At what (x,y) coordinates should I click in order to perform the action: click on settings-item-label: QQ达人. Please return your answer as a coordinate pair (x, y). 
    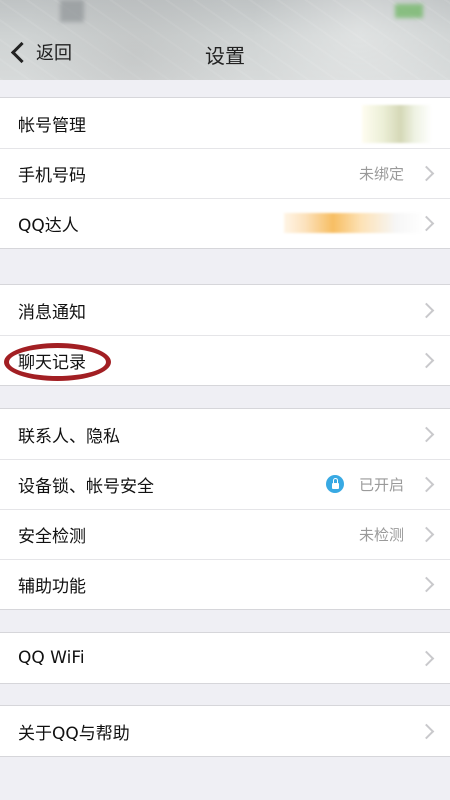
    Looking at the image, I should click on (48, 225).